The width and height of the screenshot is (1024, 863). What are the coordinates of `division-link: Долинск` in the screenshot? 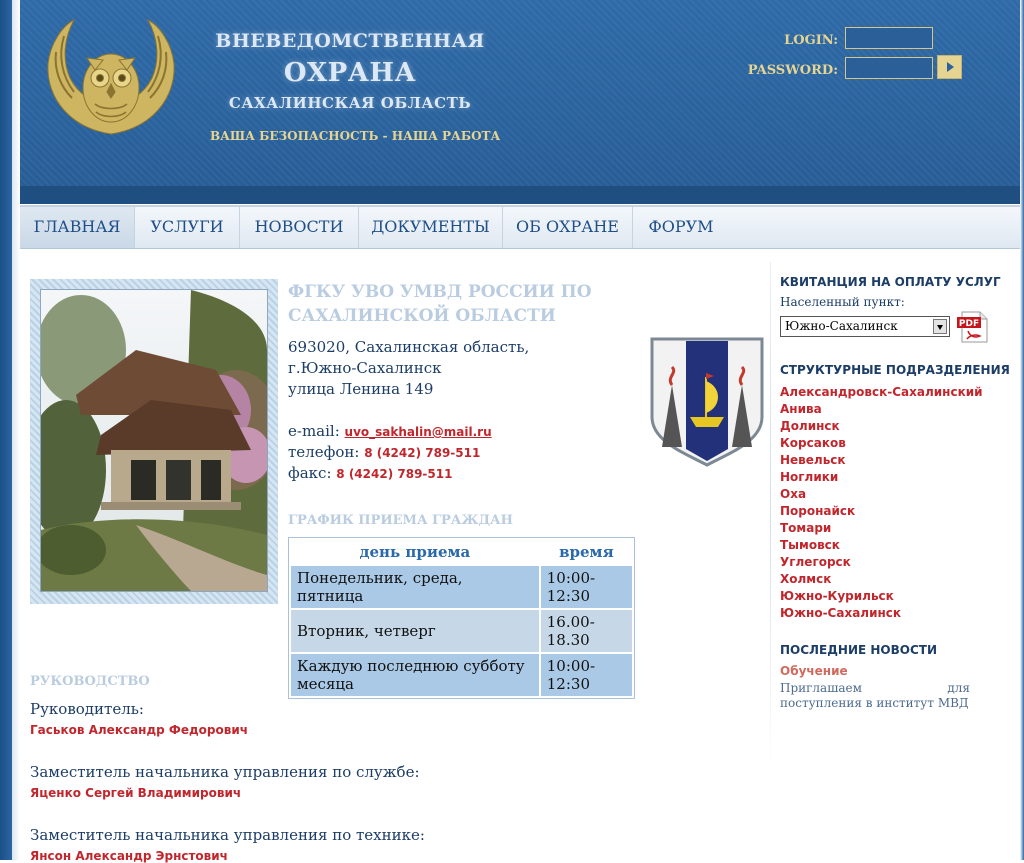 It's located at (881, 426).